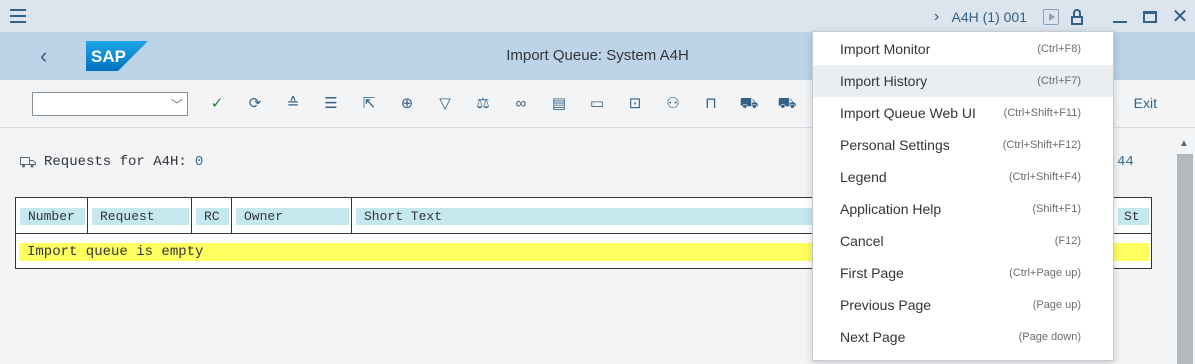 This screenshot has height=364, width=1195. I want to click on column-header: St, so click(1132, 216).